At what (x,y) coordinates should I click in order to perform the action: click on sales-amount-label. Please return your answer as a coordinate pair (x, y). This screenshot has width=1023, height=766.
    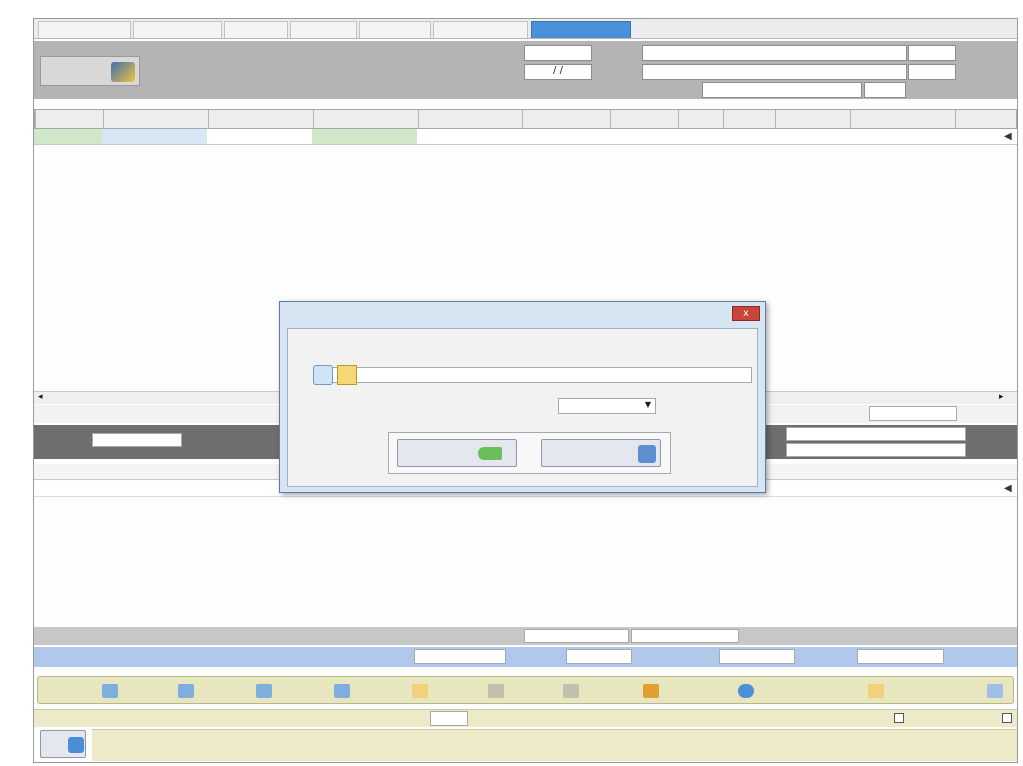
    Looking at the image, I should click on (987, 414).